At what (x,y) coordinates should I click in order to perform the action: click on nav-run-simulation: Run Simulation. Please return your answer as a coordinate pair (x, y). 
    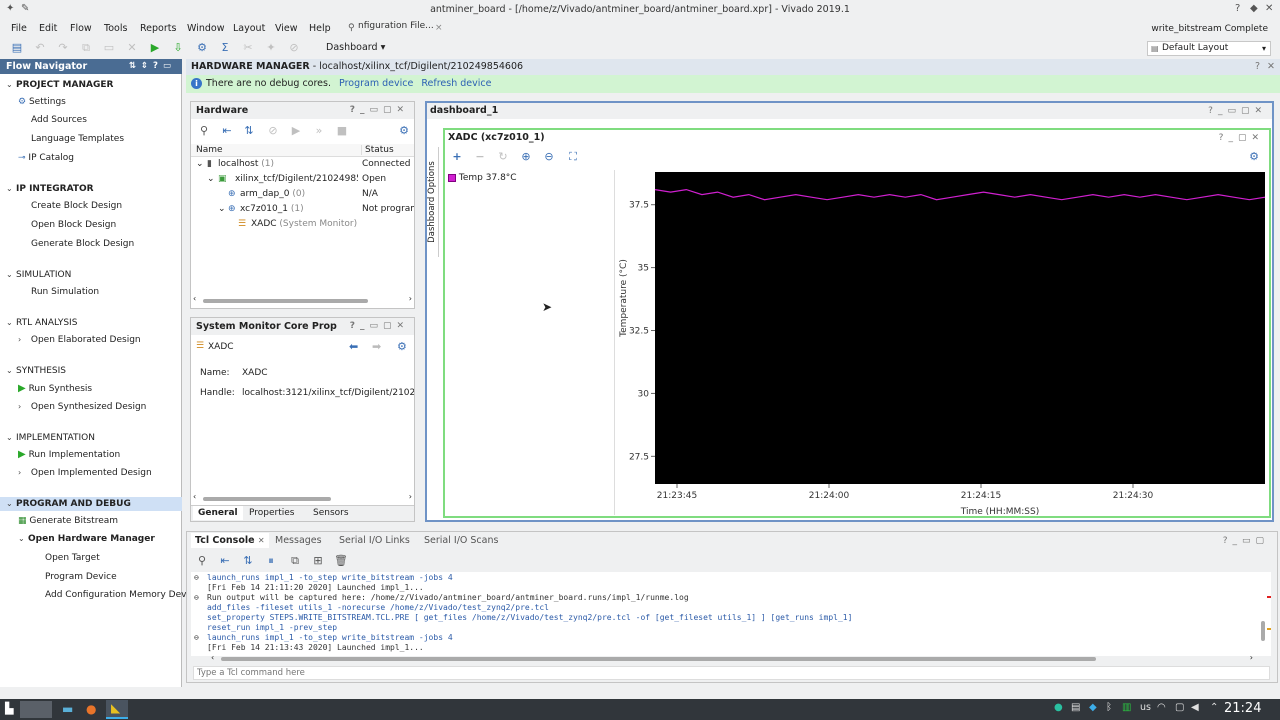
    Looking at the image, I should click on (65, 292).